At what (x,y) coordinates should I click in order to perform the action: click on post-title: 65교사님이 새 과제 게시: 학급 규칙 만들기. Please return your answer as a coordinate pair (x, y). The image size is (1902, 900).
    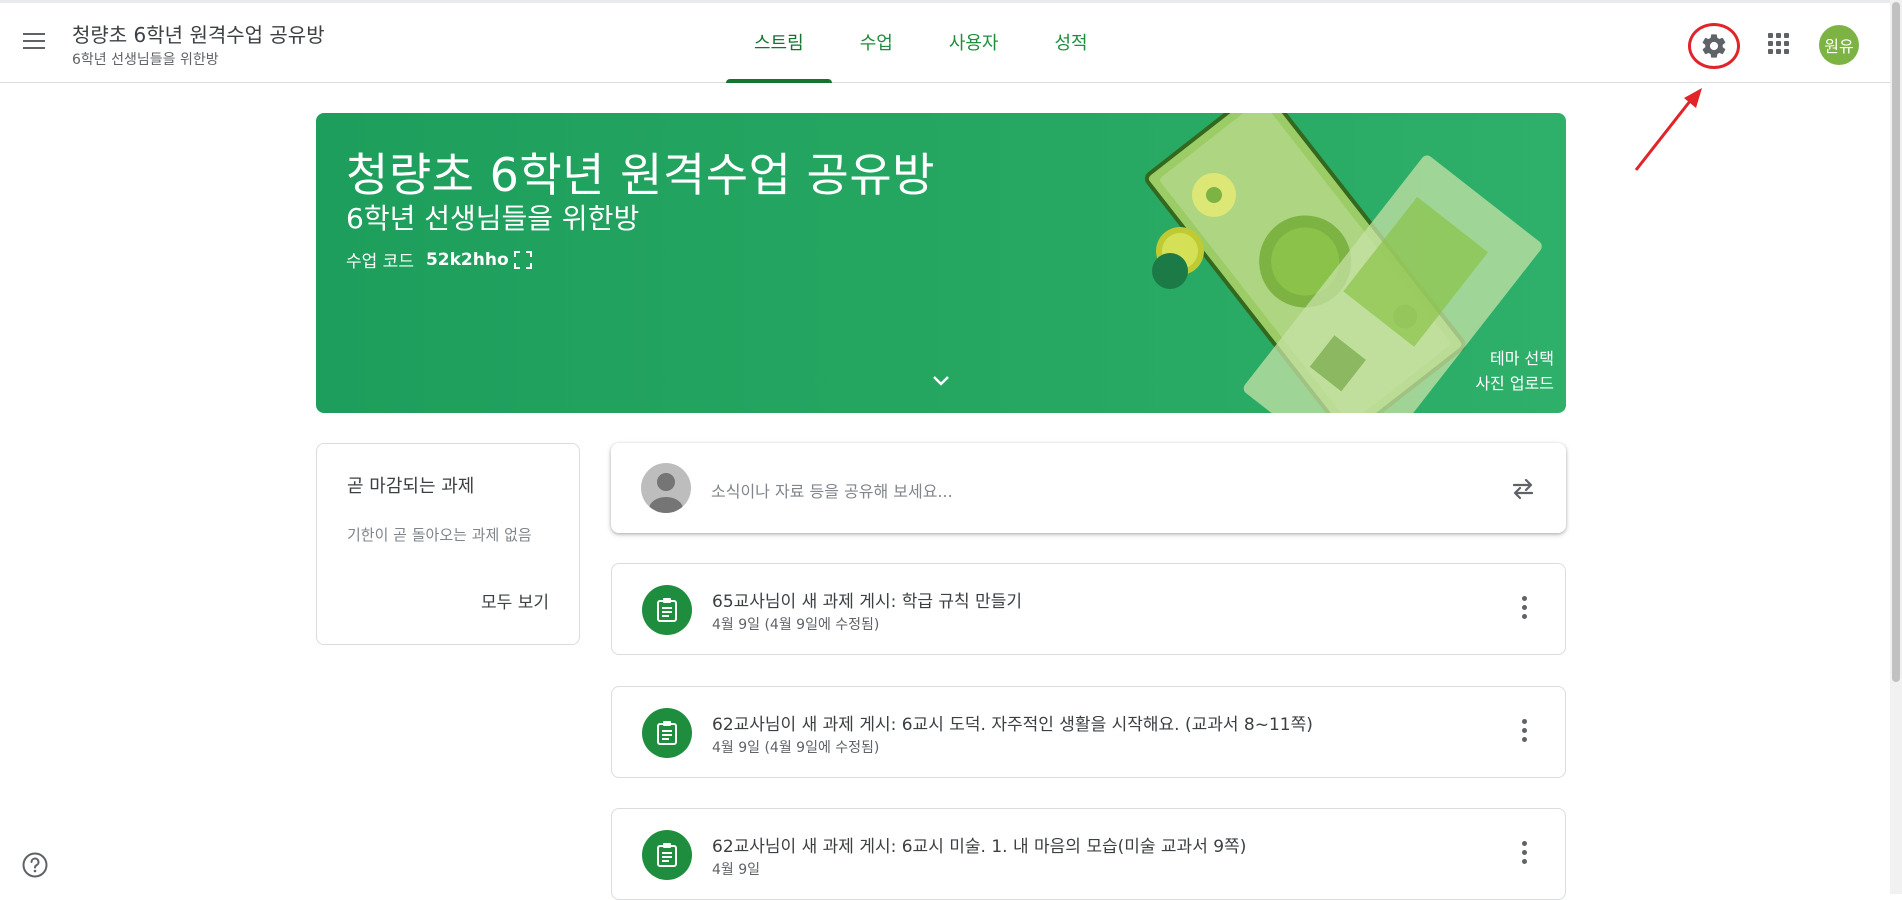
    Looking at the image, I should click on (867, 602).